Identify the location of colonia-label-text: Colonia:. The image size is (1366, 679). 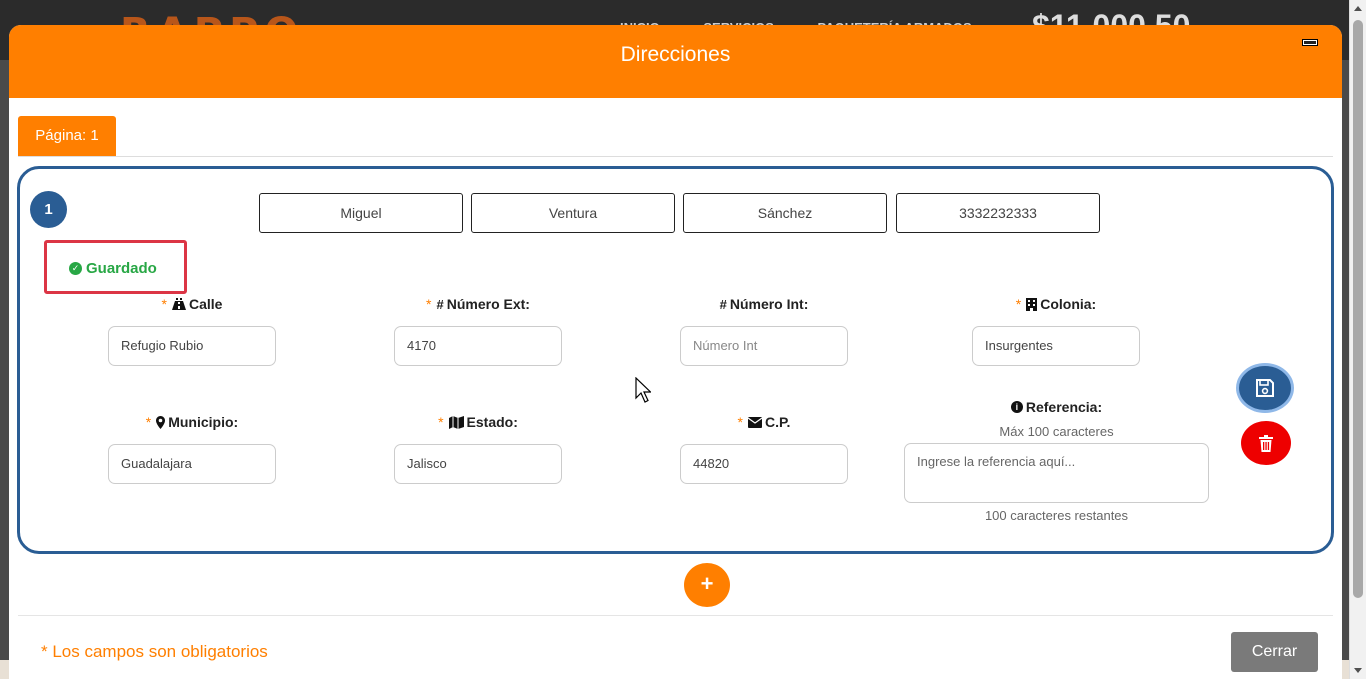
(1068, 304).